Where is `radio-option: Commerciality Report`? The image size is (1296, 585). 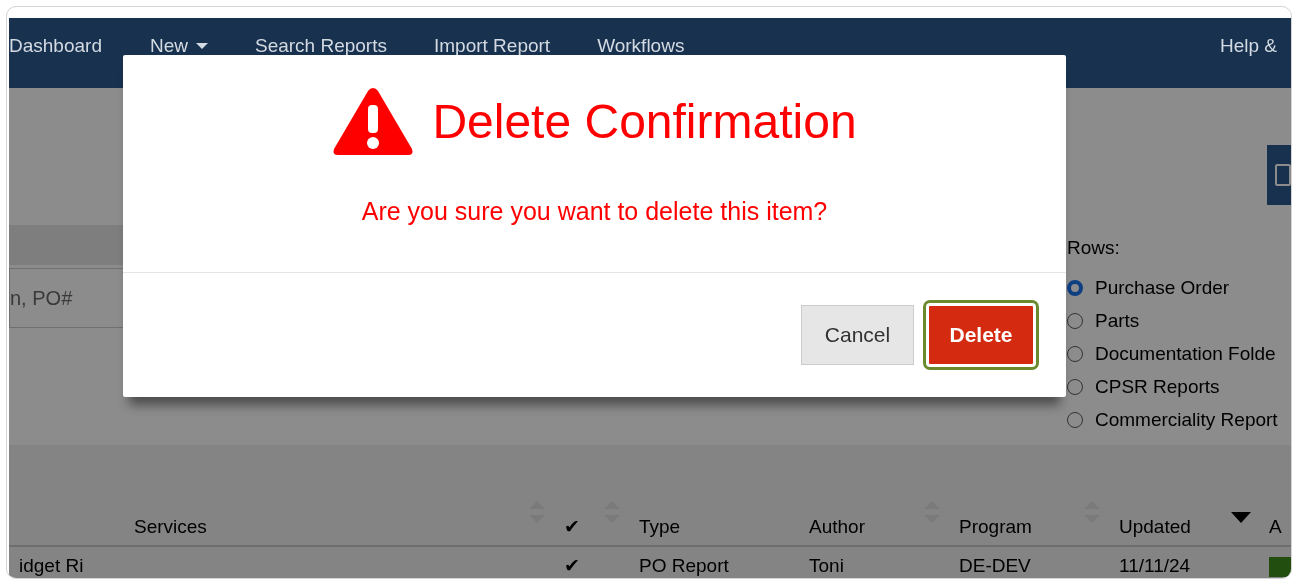 radio-option: Commerciality Report is located at coordinates (1172, 419).